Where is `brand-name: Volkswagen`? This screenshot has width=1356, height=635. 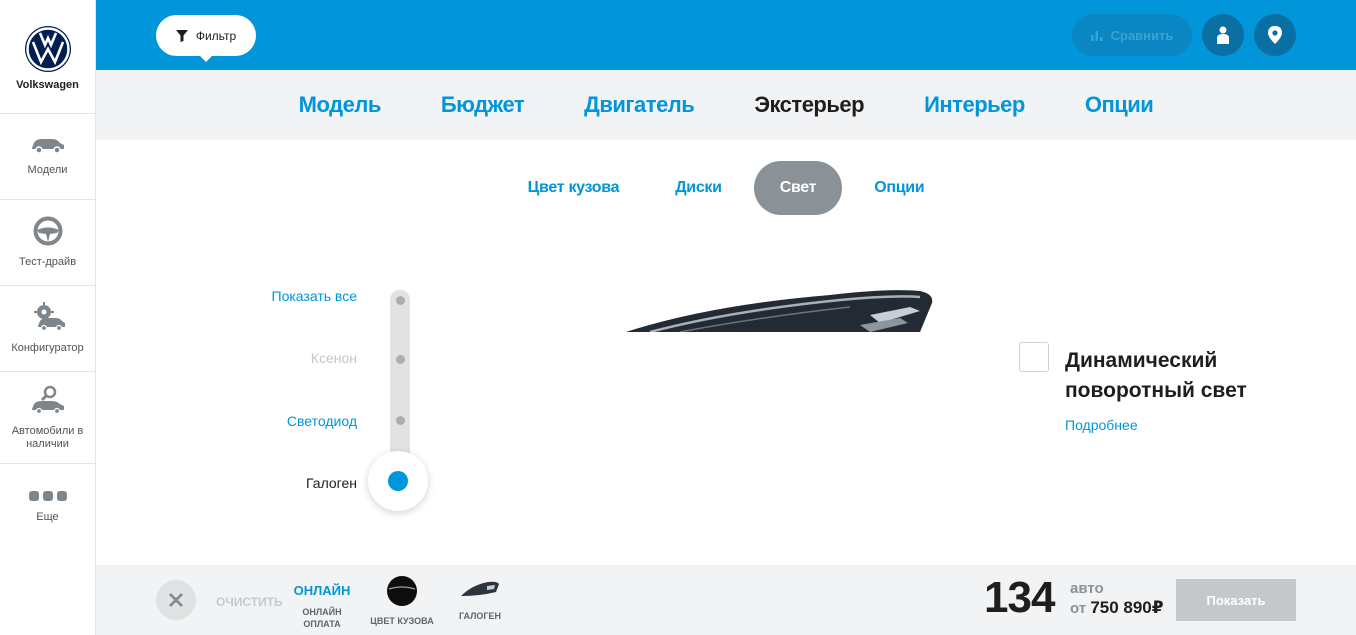
brand-name: Volkswagen is located at coordinates (47, 85).